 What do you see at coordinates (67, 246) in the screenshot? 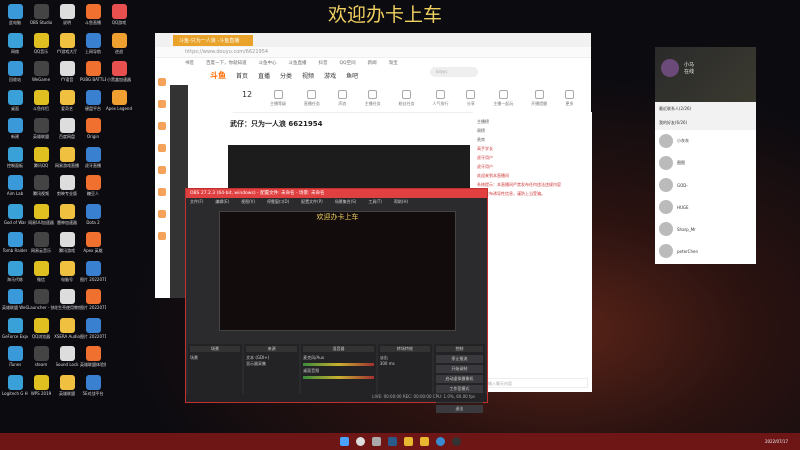
I see `desktop-icon: 腾讯游戏` at bounding box center [67, 246].